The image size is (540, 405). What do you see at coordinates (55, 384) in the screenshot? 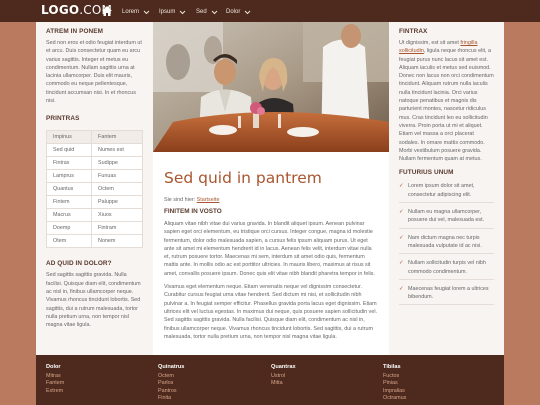
I see `footer-link: Fantem` at bounding box center [55, 384].